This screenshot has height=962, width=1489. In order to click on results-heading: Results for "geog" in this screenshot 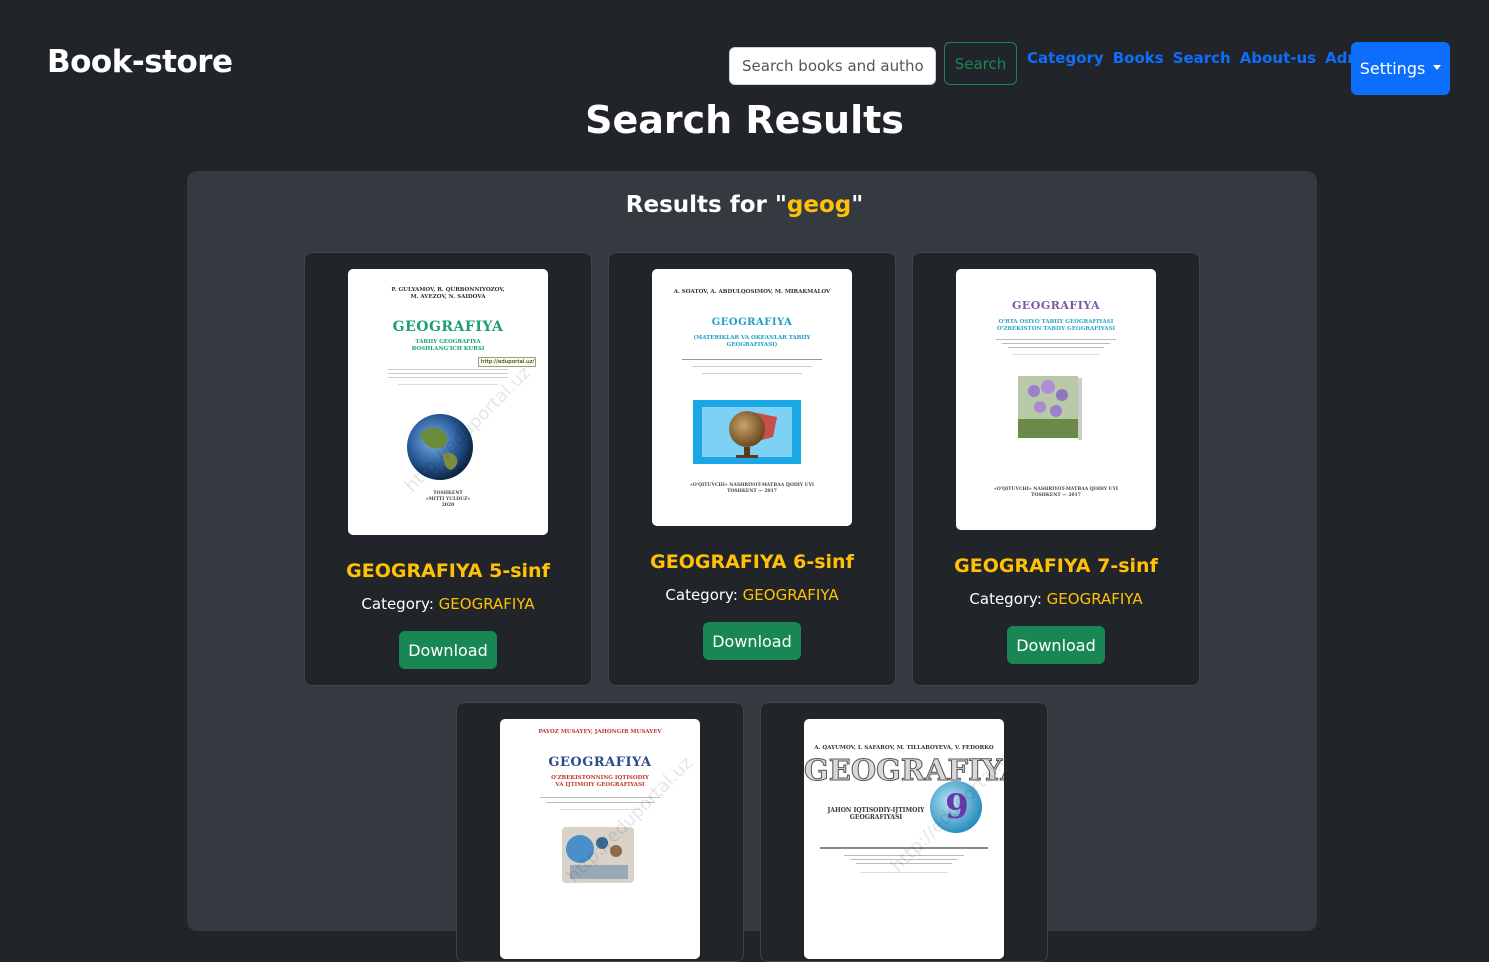, I will do `click(744, 205)`.